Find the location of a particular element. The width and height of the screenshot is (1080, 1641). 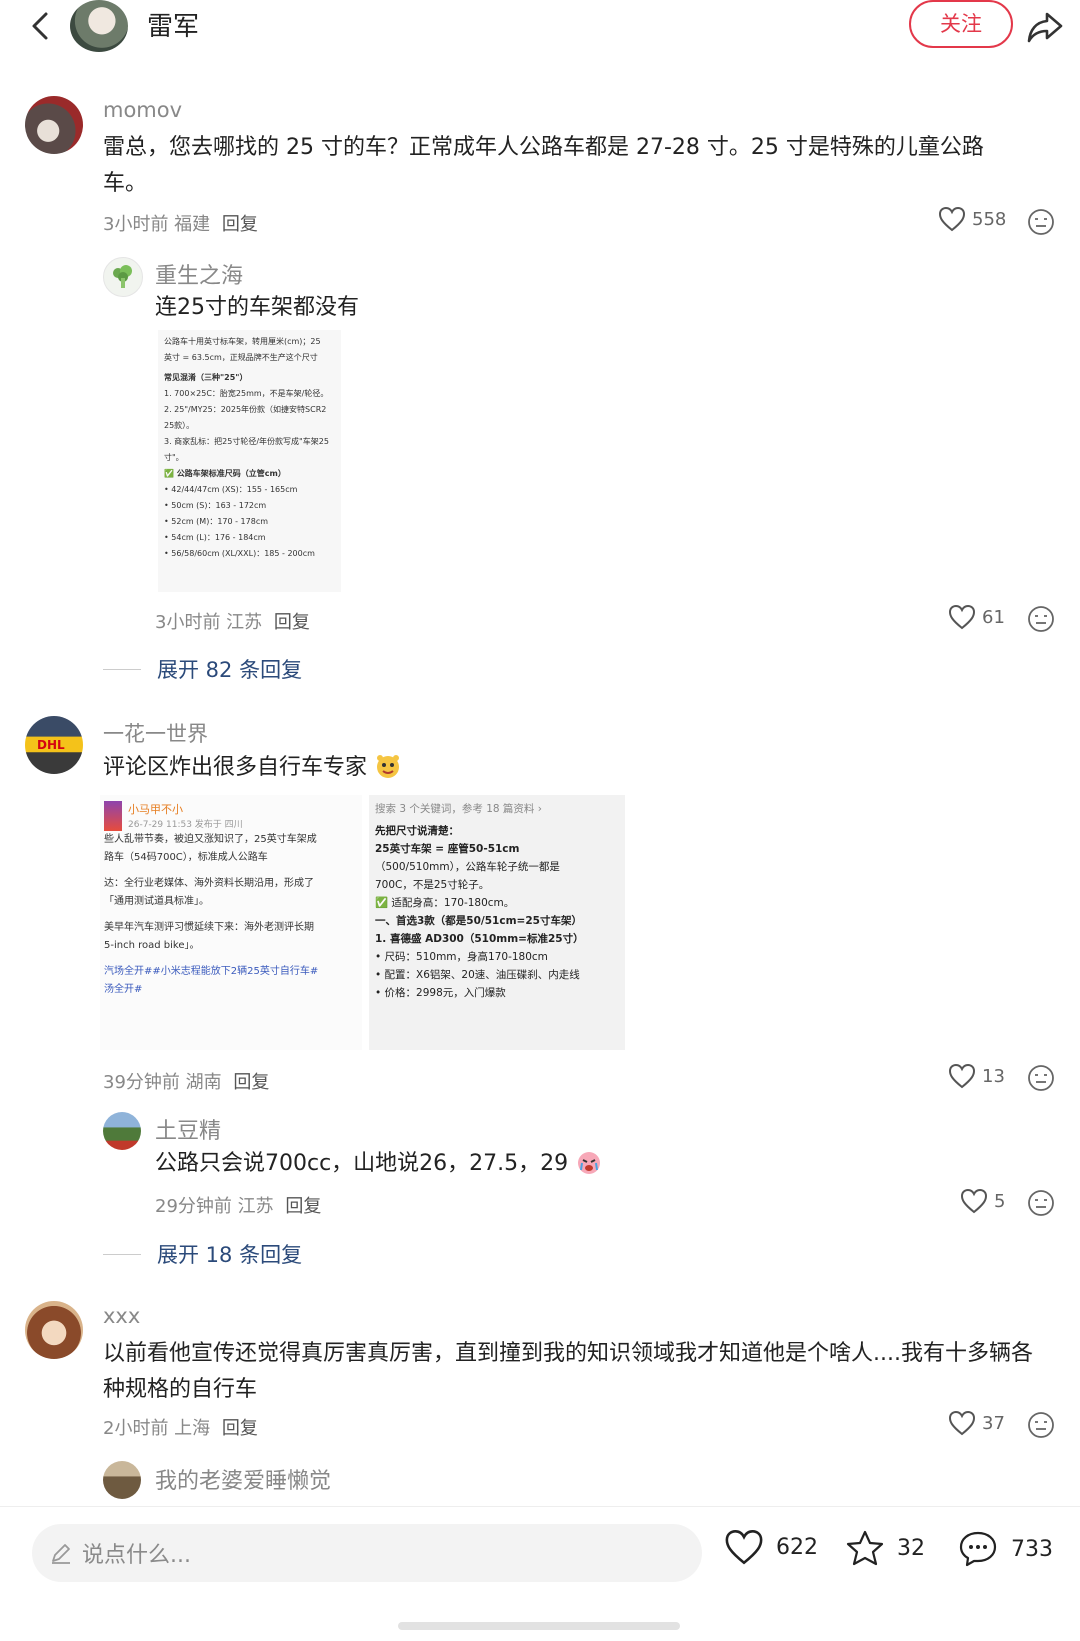

image-line: 汤全开# is located at coordinates (123, 989).